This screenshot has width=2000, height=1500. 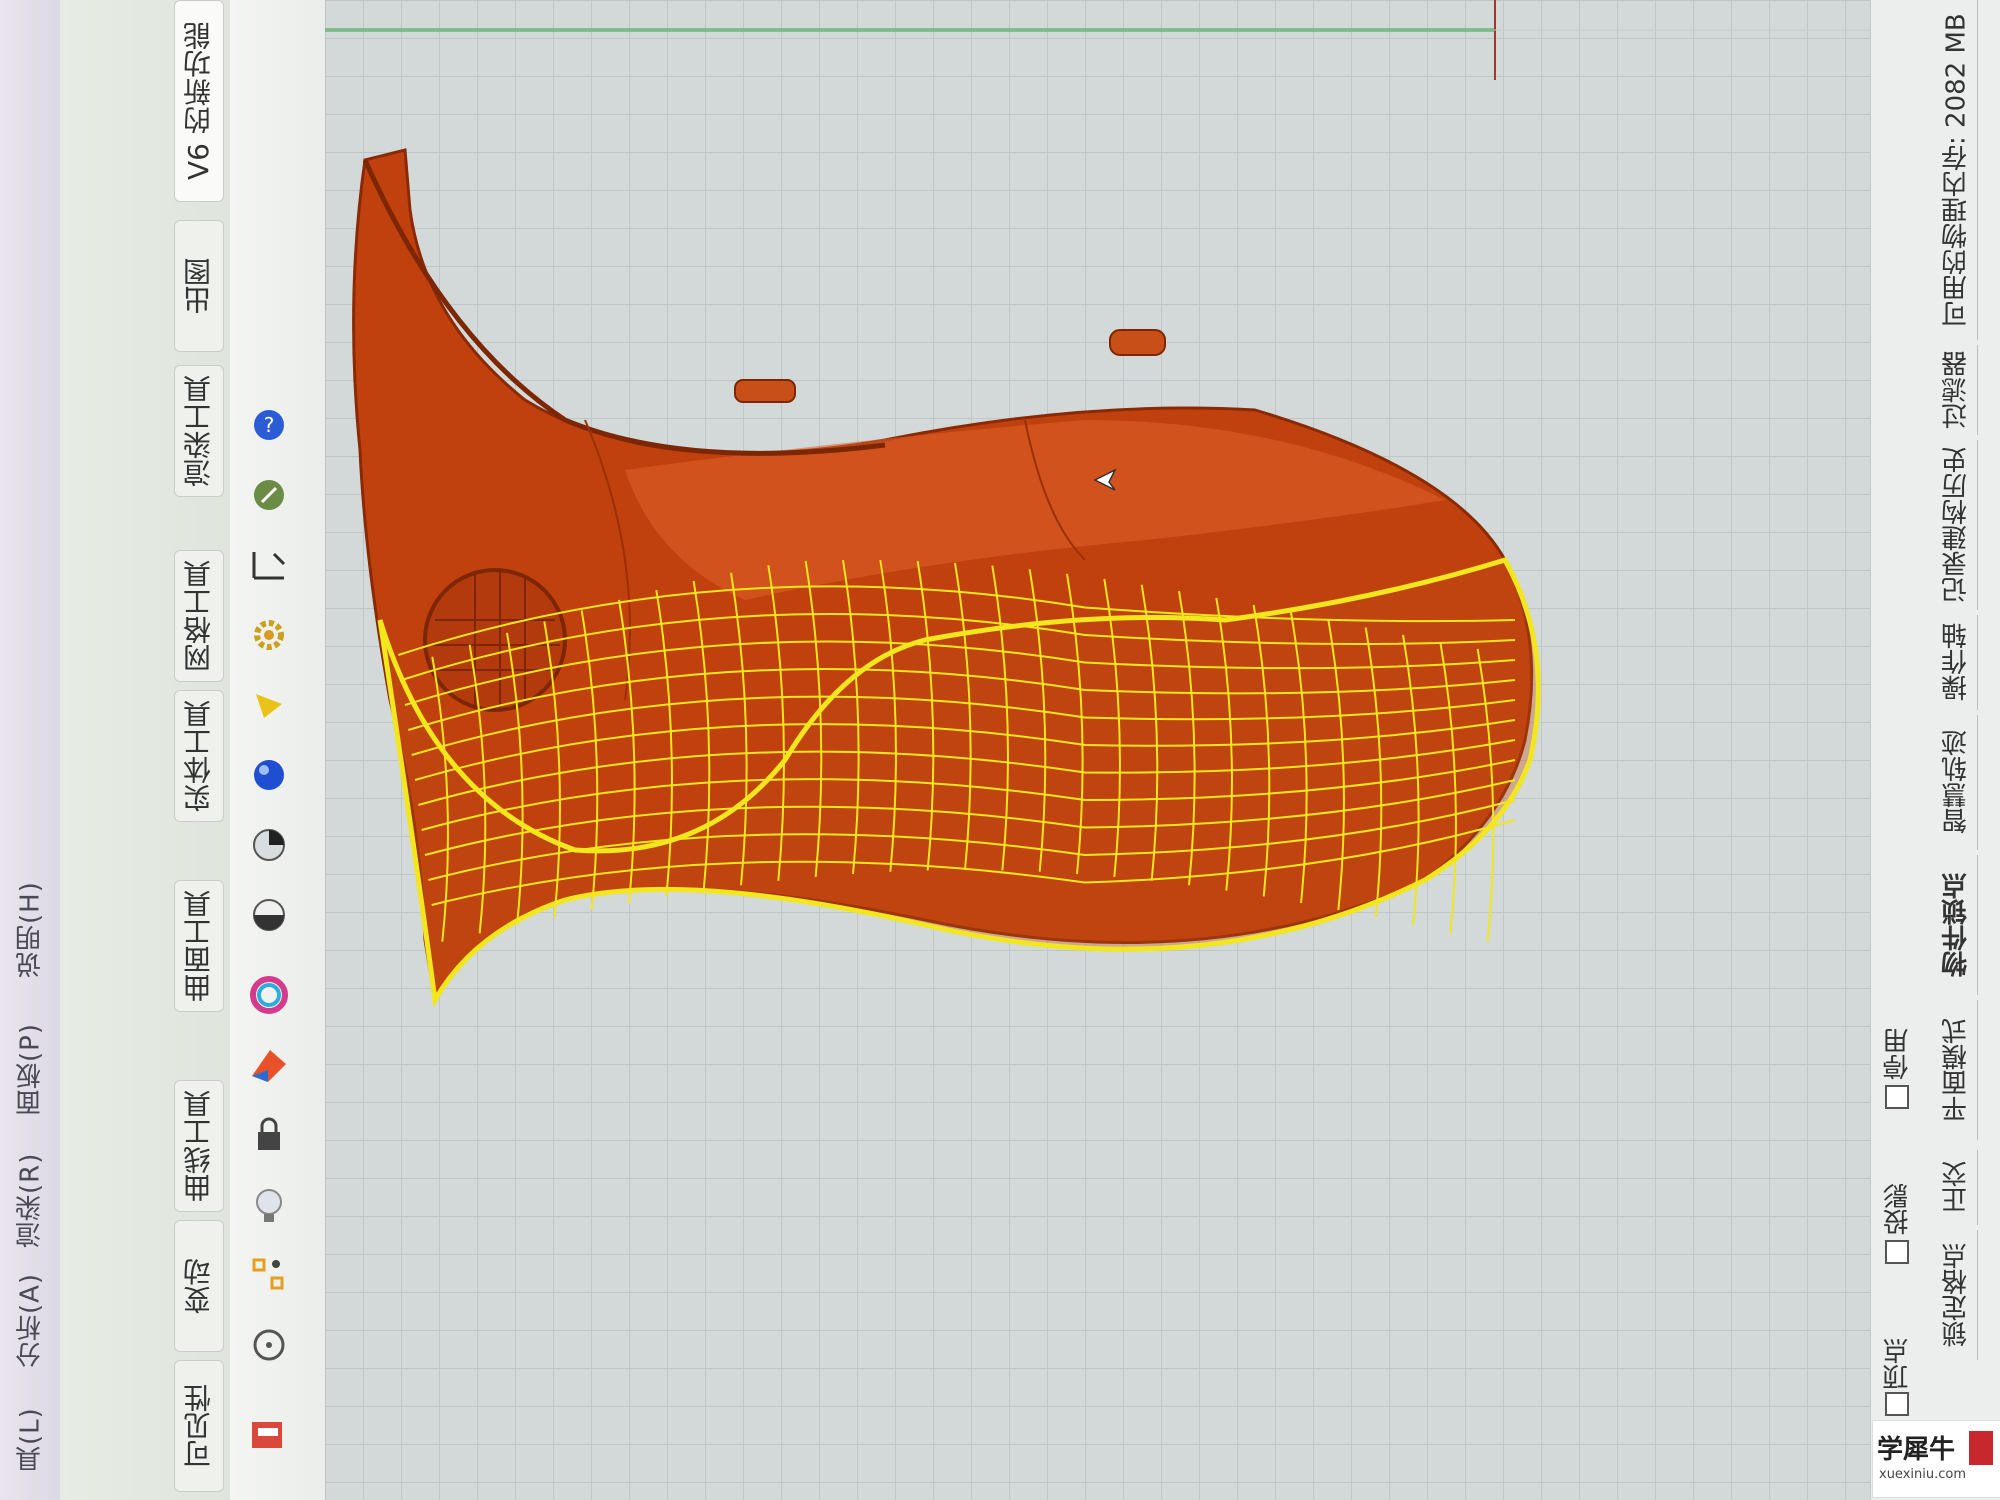 What do you see at coordinates (199, 946) in the screenshot?
I see `tab-surface-tools: 曲面工具` at bounding box center [199, 946].